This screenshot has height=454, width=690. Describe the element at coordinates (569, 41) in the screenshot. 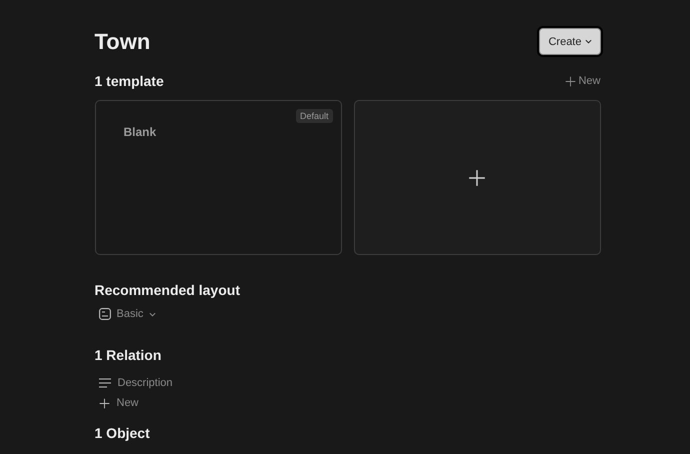

I see `create-button: Create` at that location.